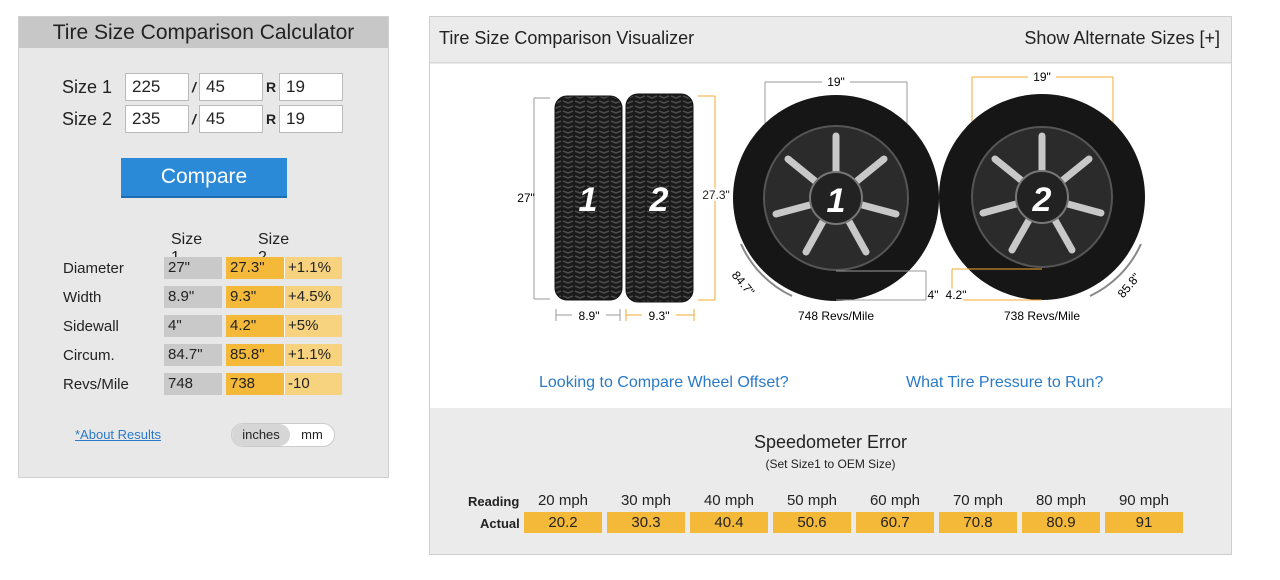 The width and height of the screenshot is (1280, 580). What do you see at coordinates (313, 384) in the screenshot?
I see `result-difference: -10` at bounding box center [313, 384].